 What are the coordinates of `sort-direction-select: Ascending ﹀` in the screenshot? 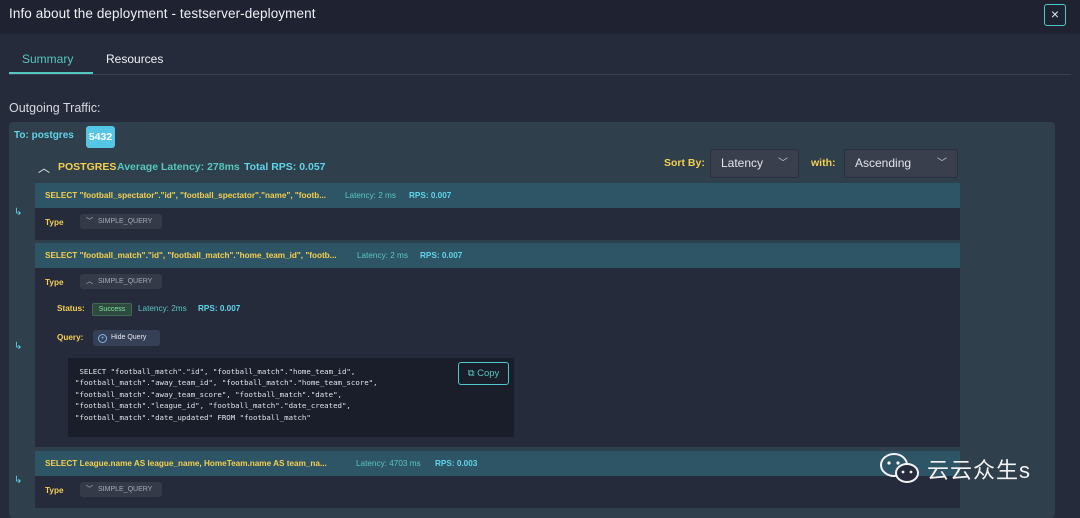 It's located at (901, 163).